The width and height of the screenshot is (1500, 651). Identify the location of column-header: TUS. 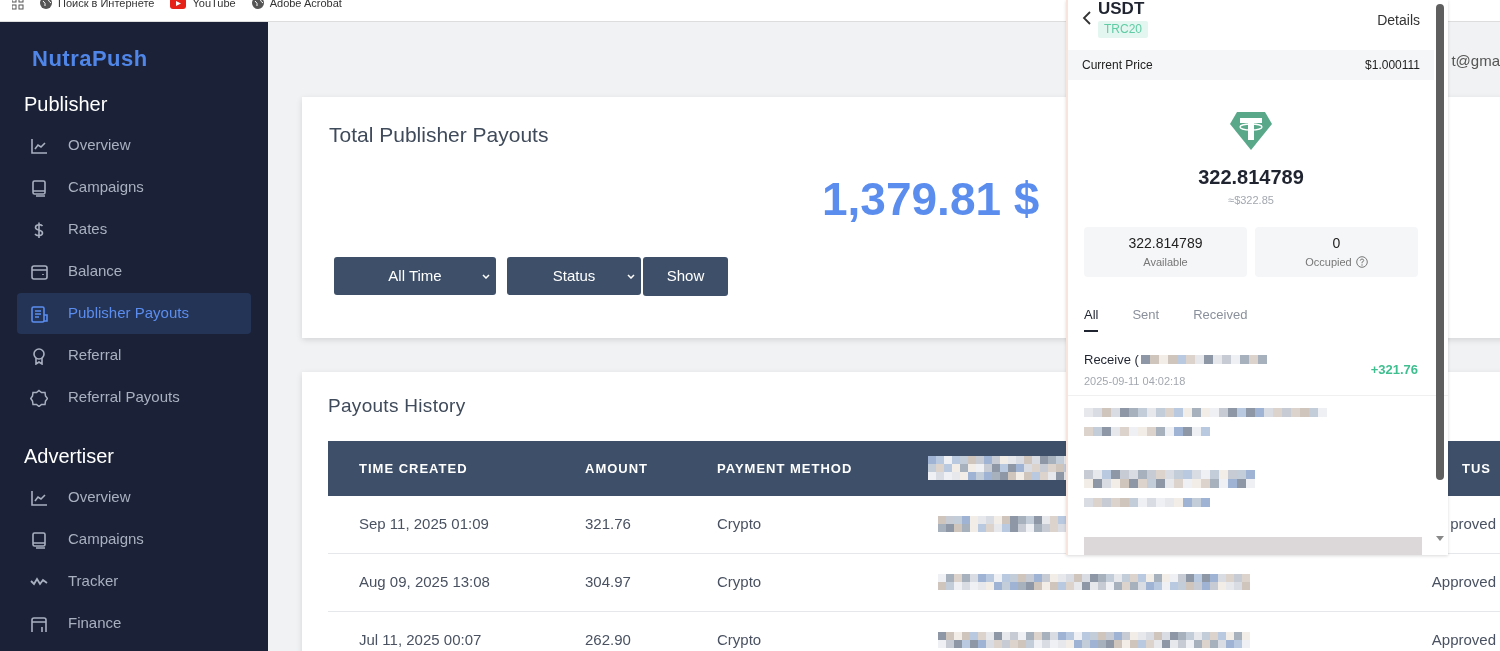
(1476, 468).